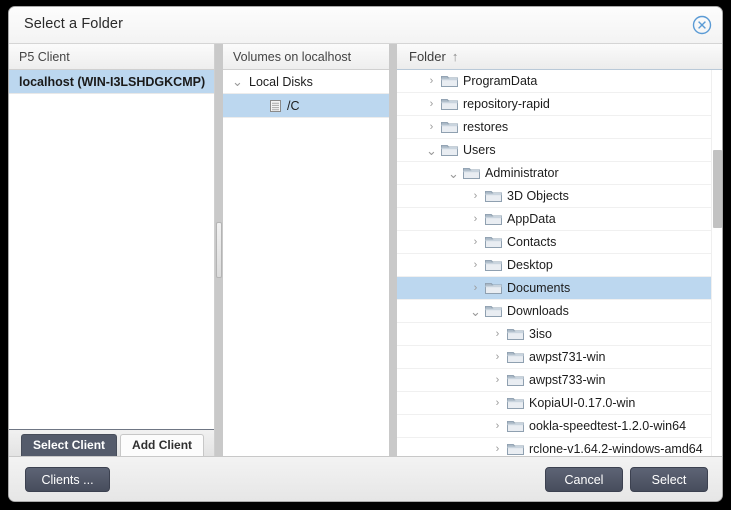 Image resolution: width=731 pixels, height=510 pixels. Describe the element at coordinates (275, 106) in the screenshot. I see `drive-icon` at that location.